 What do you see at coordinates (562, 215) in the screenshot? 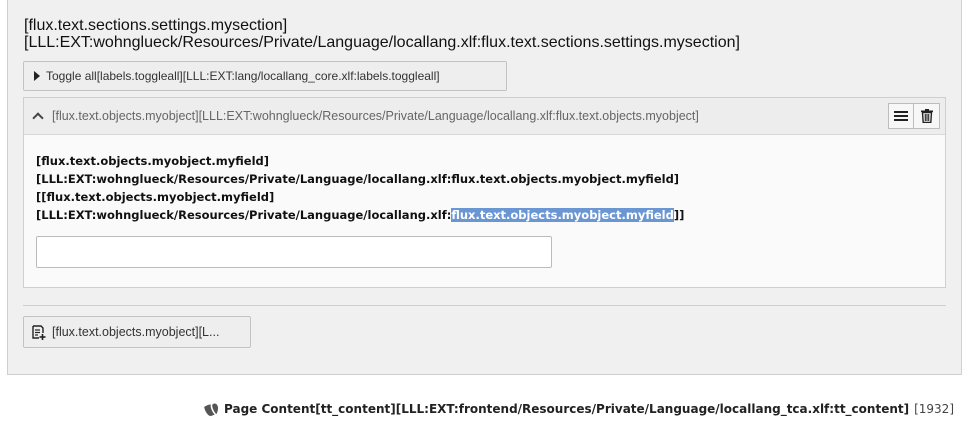
I see `selected-text: flux.text.objects.myobject.myfield` at bounding box center [562, 215].